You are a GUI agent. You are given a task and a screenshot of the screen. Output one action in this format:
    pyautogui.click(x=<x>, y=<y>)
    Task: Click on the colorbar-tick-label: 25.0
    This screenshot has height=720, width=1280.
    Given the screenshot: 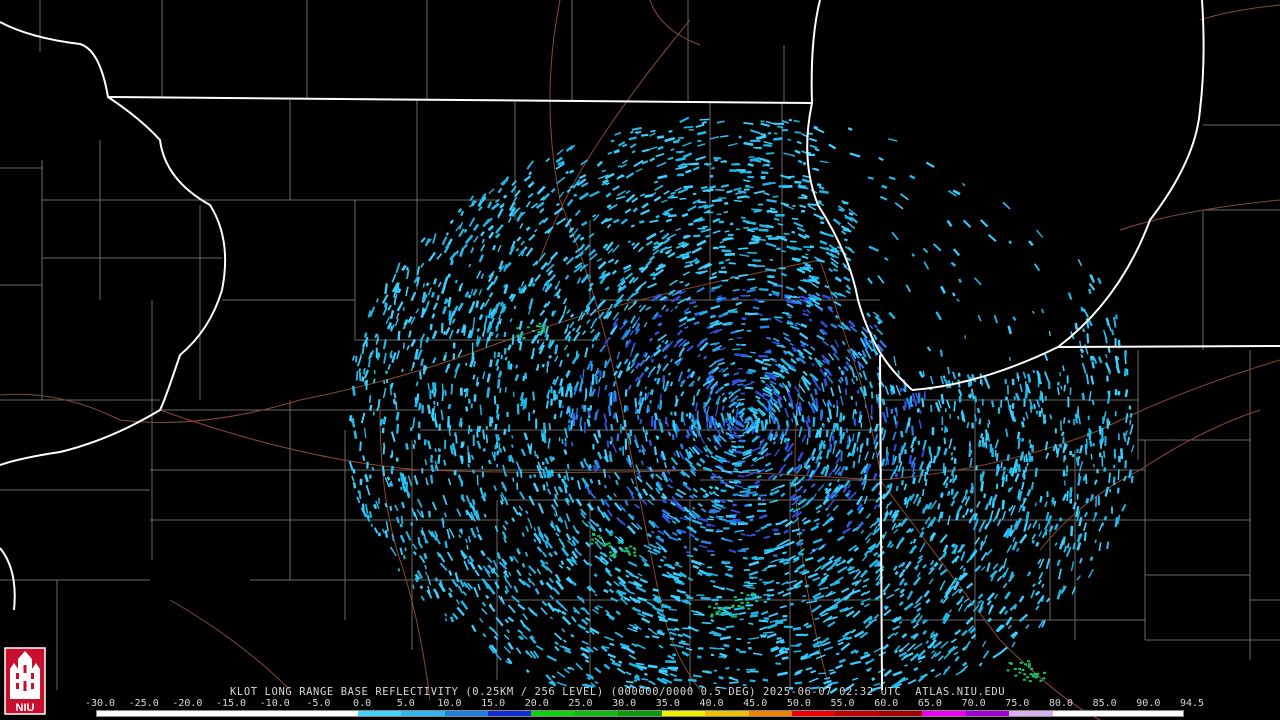 What is the action you would take?
    pyautogui.click(x=580, y=703)
    